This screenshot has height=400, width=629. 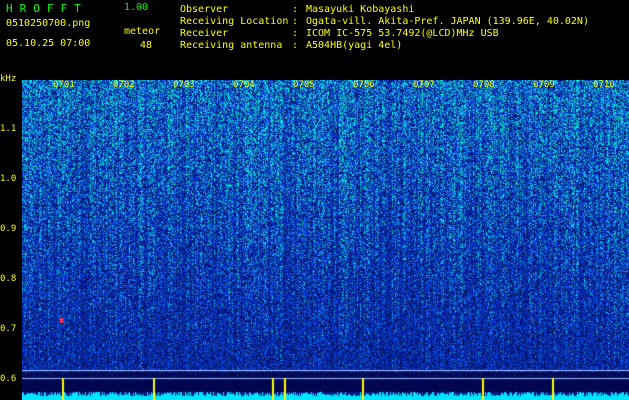 What do you see at coordinates (231, 45) in the screenshot?
I see `info-label-antenna: Receiving antenna` at bounding box center [231, 45].